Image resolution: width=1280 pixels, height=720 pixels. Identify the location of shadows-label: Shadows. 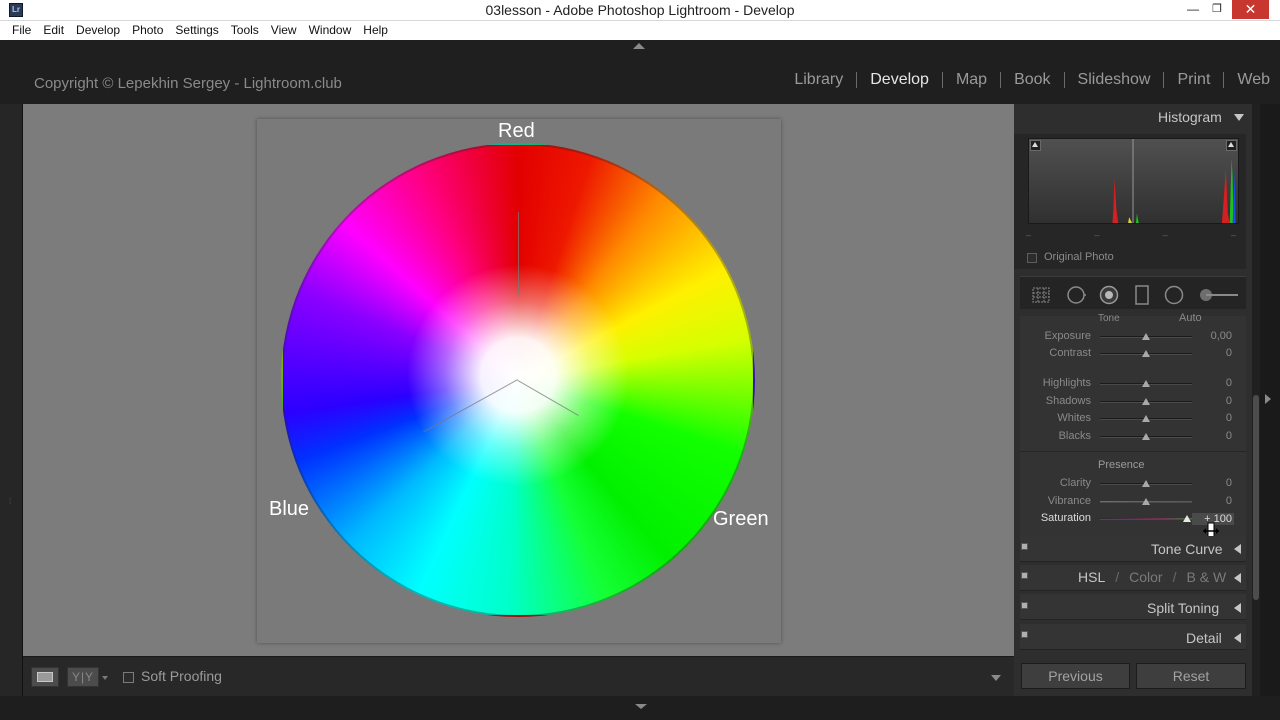
(1068, 401).